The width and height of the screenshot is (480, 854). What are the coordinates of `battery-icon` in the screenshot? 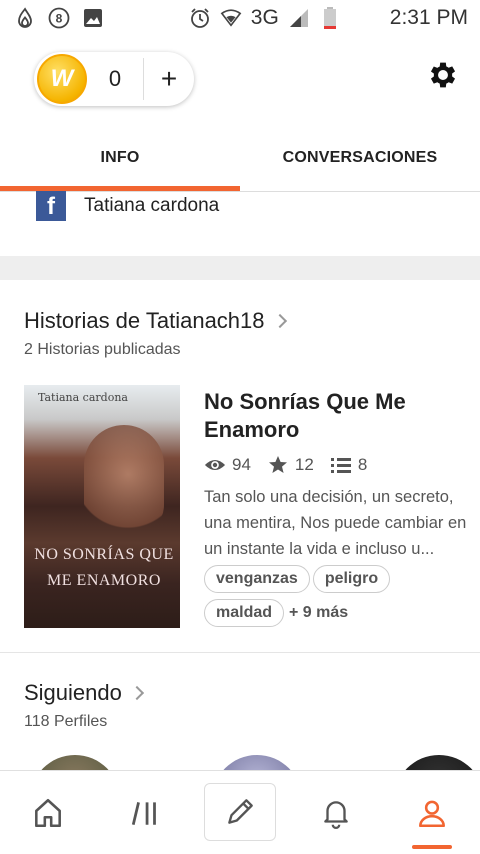 It's located at (330, 18).